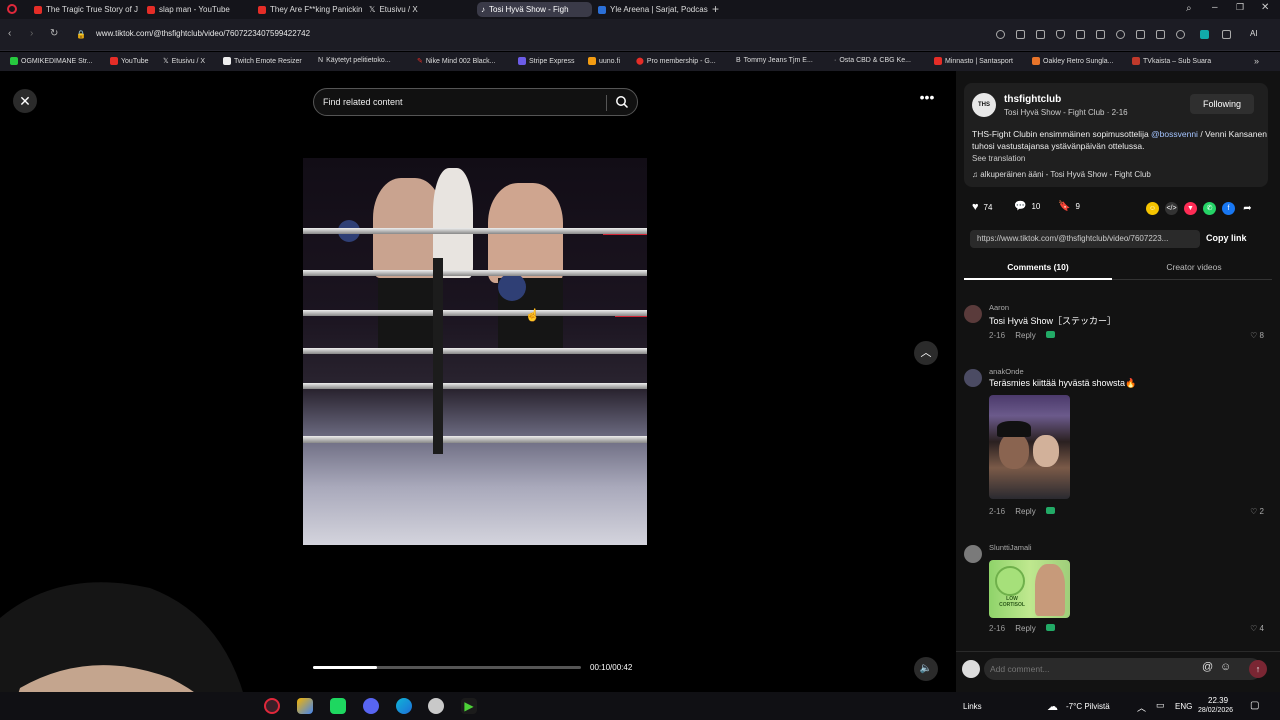 This screenshot has width=1280, height=720. What do you see at coordinates (1209, 208) in the screenshot?
I see `whatsapp-icon: ✆` at bounding box center [1209, 208].